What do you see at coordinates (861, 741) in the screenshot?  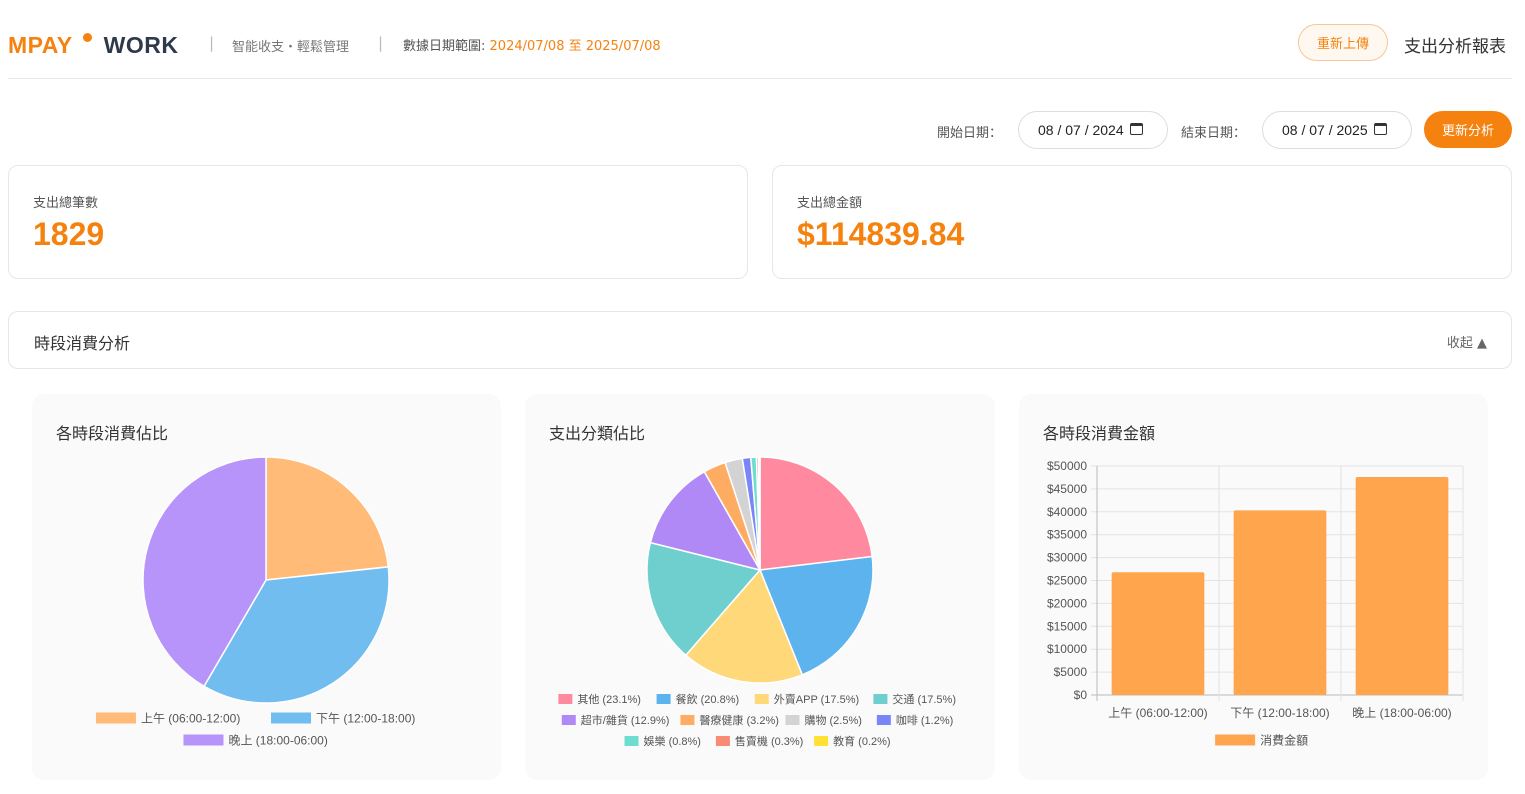 I see `legend-label: 教育 (0.2%)` at bounding box center [861, 741].